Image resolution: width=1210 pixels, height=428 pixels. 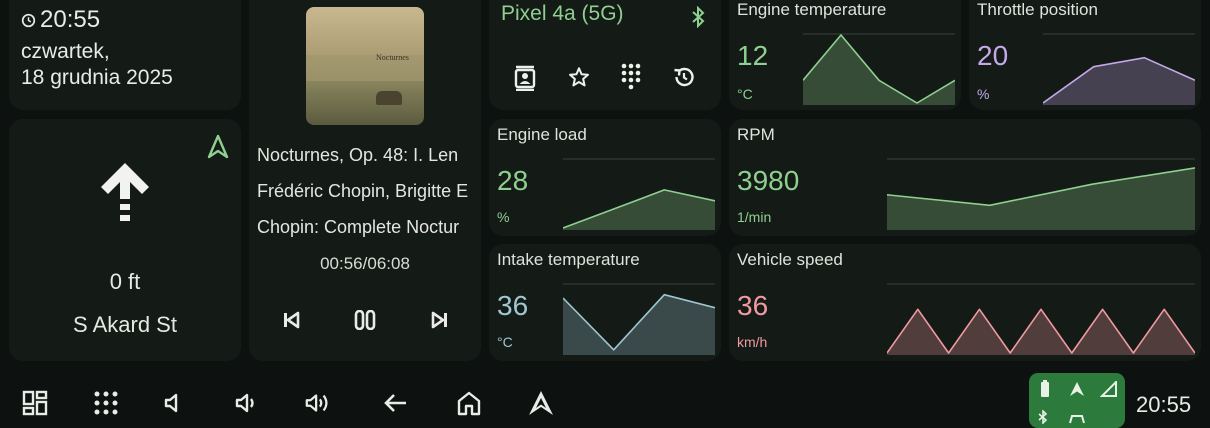 I want to click on gauge-value: 3980, so click(x=768, y=180).